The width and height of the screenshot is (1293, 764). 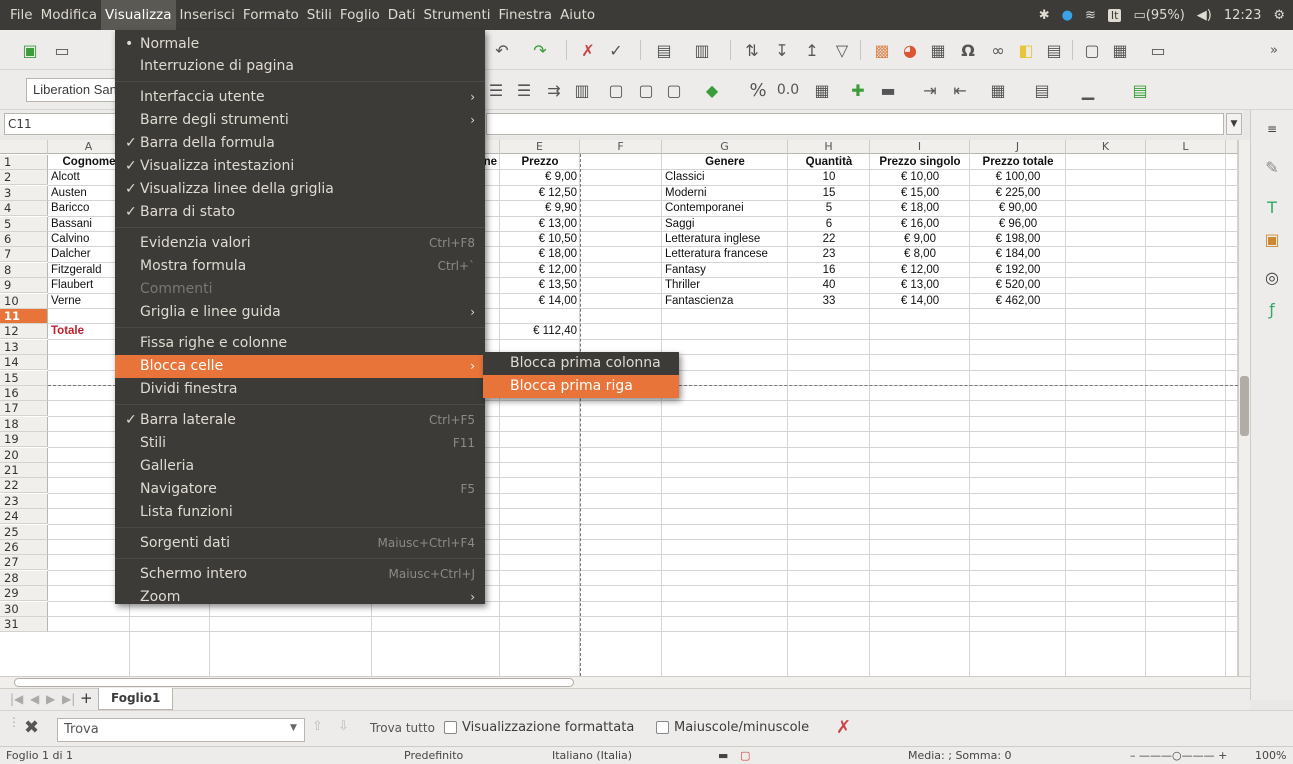 What do you see at coordinates (402, 728) in the screenshot?
I see `find-all-button: Trova tutto` at bounding box center [402, 728].